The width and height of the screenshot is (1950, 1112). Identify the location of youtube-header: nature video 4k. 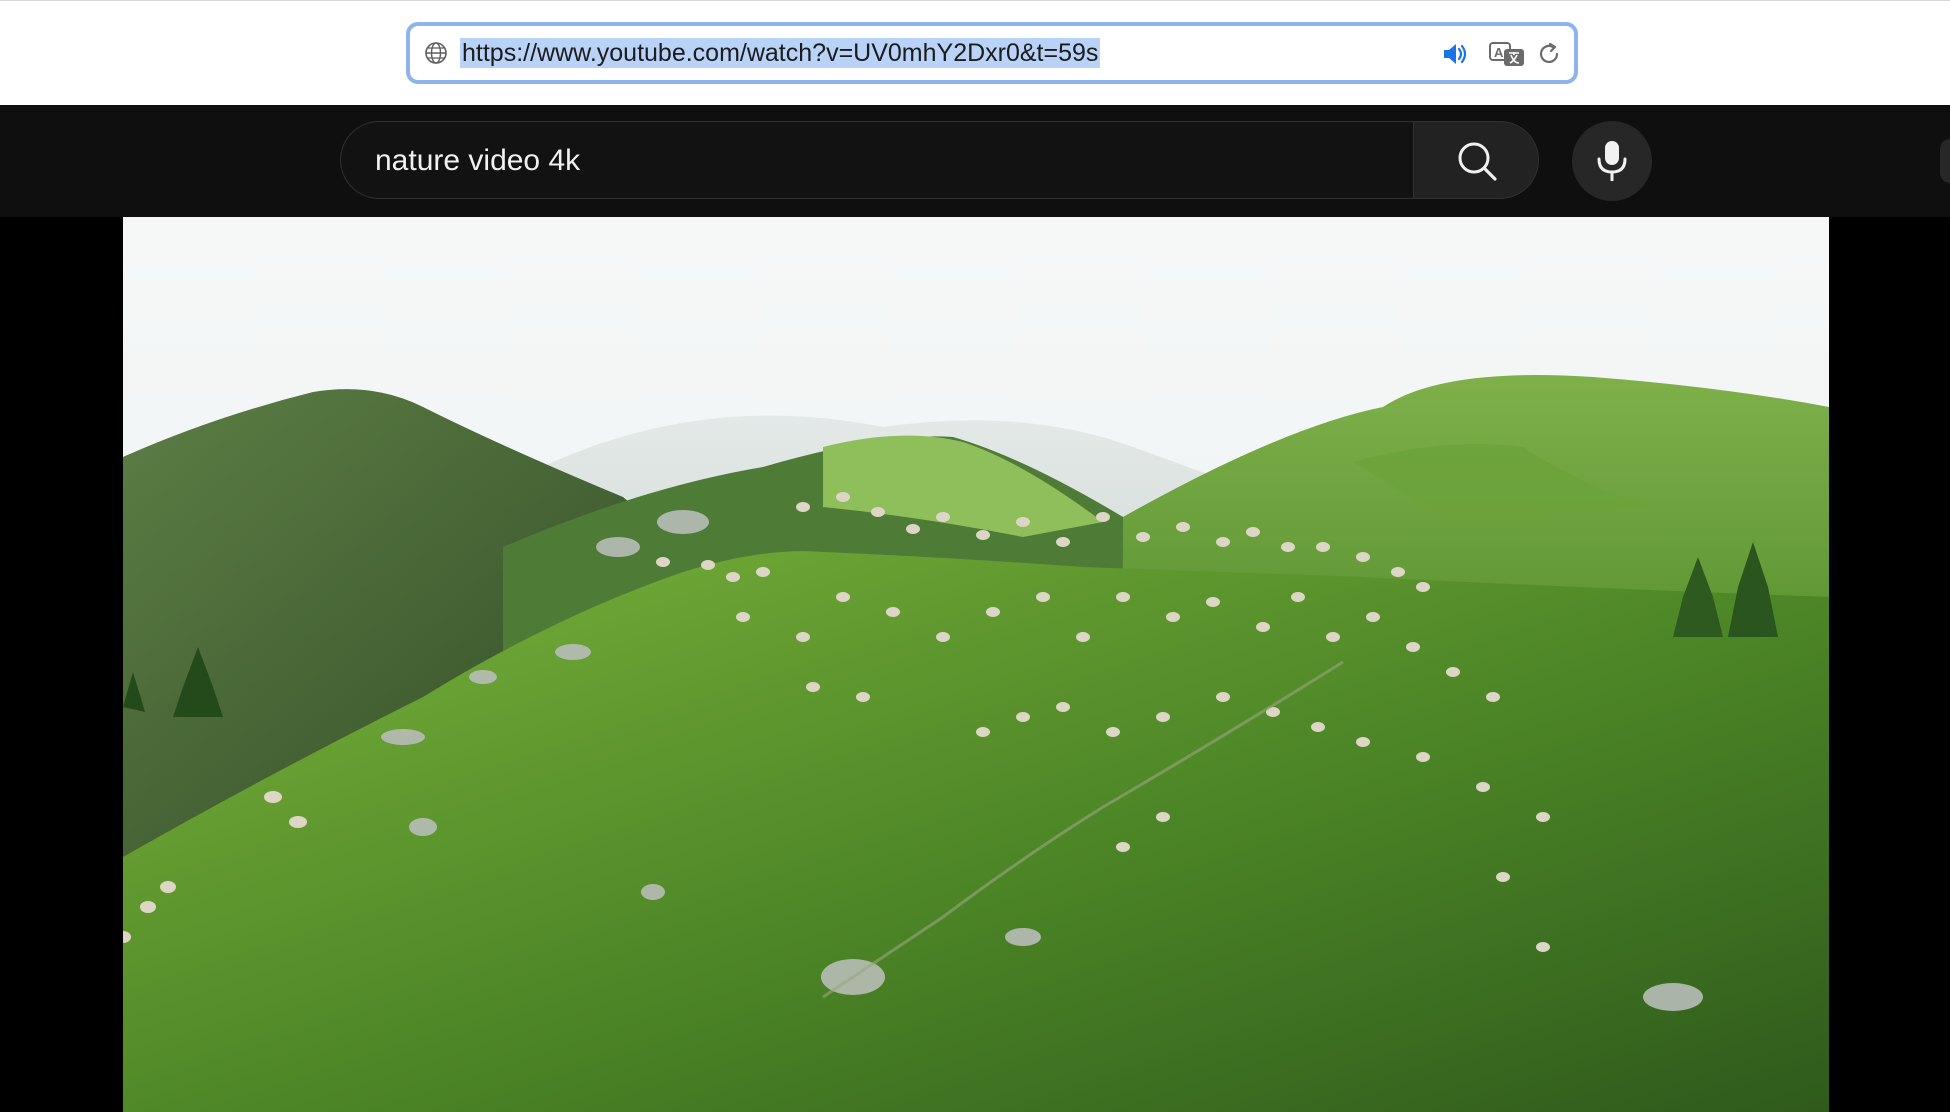
(975, 161).